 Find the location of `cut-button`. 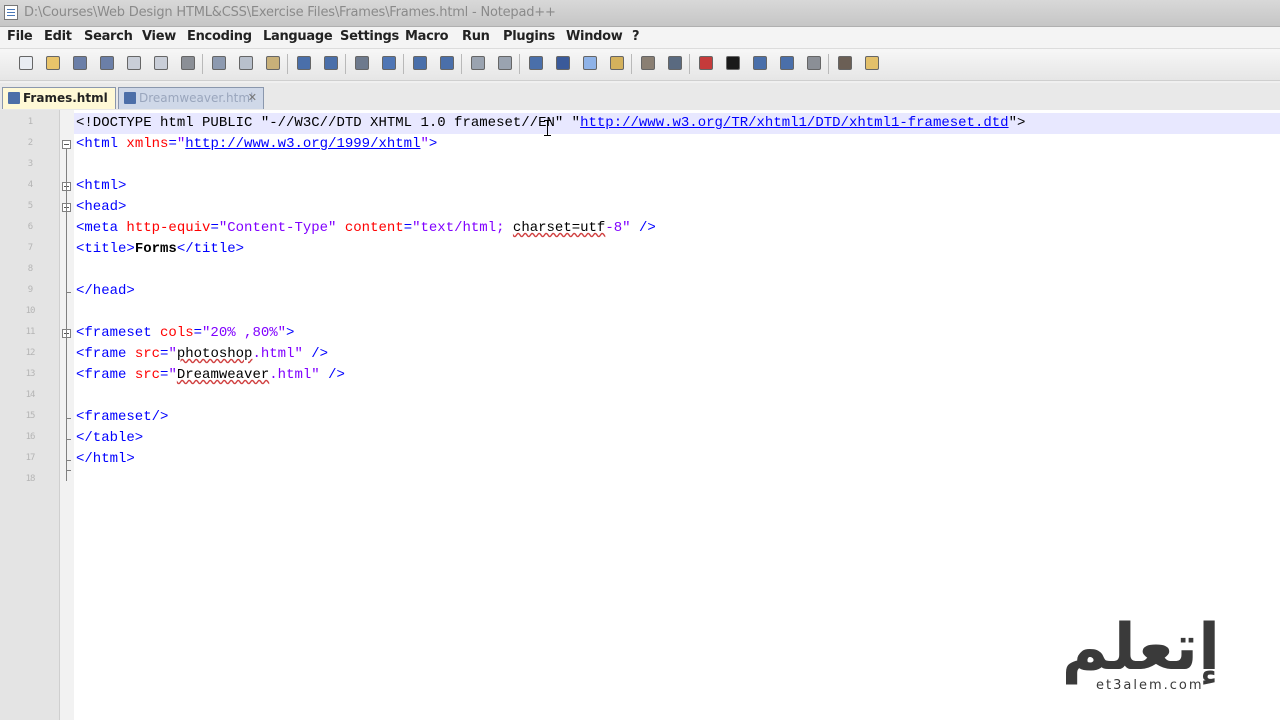

cut-button is located at coordinates (219, 63).